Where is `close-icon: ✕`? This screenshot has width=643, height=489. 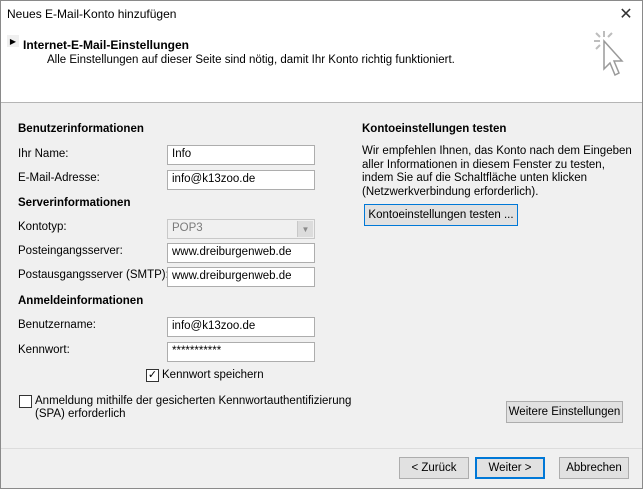
close-icon: ✕ is located at coordinates (626, 14).